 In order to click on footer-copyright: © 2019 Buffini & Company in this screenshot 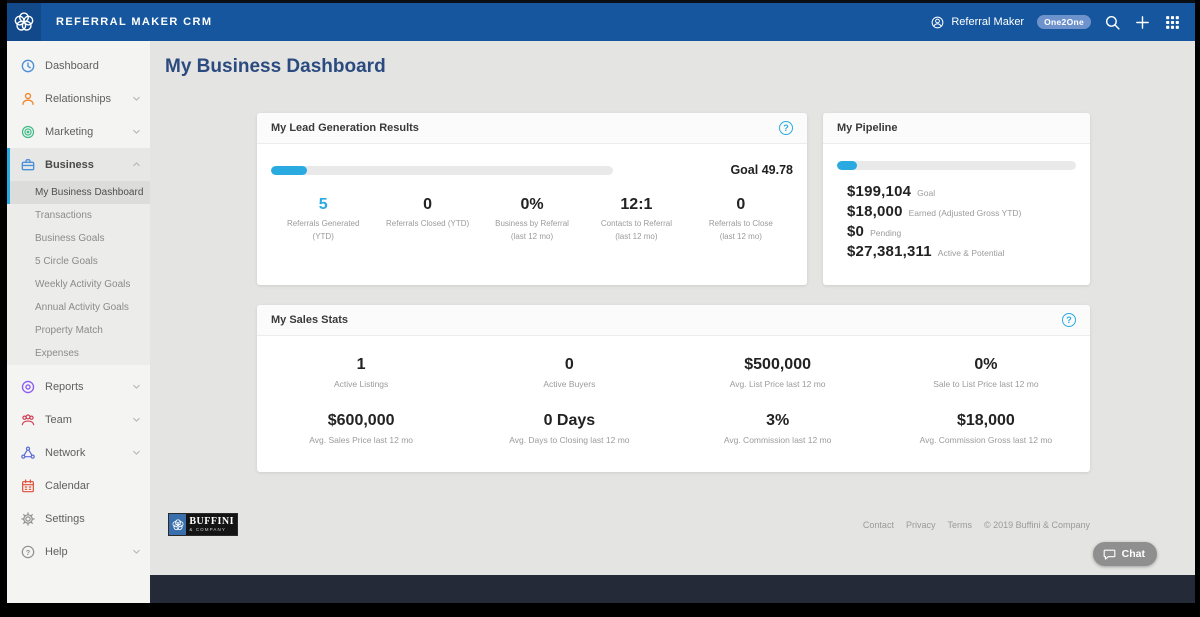, I will do `click(1036, 524)`.